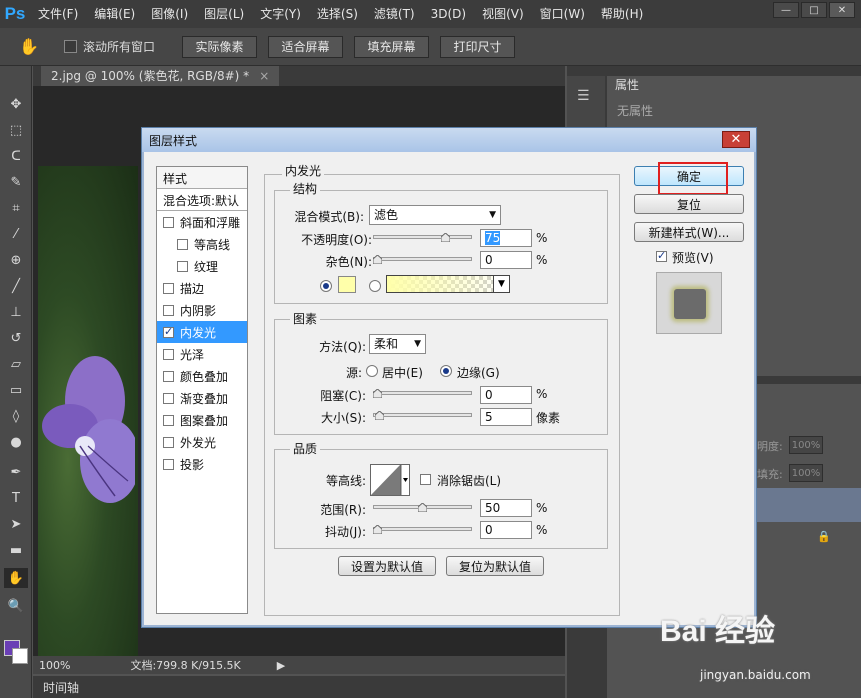 The width and height of the screenshot is (861, 698). I want to click on type-tool-icon: T, so click(16, 498).